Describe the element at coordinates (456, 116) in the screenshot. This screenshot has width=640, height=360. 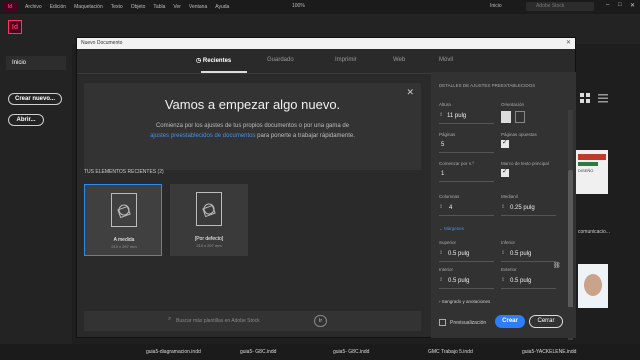
I see `alto-field: 11 pulg` at that location.